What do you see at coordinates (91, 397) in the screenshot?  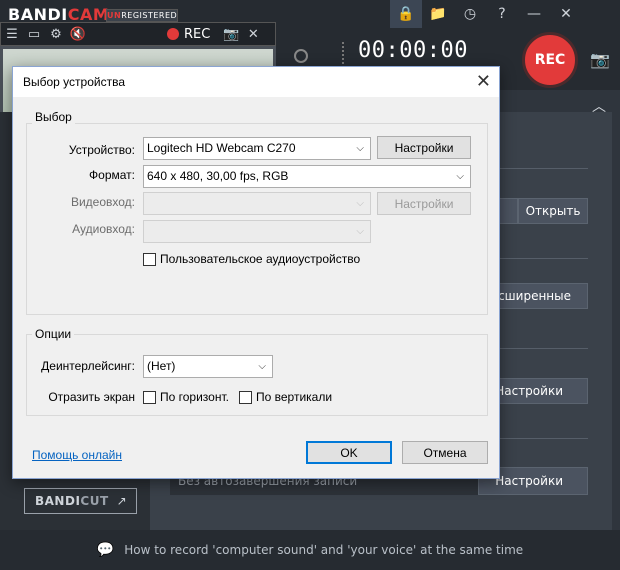 I see `mirror-label: Отразить экран` at bounding box center [91, 397].